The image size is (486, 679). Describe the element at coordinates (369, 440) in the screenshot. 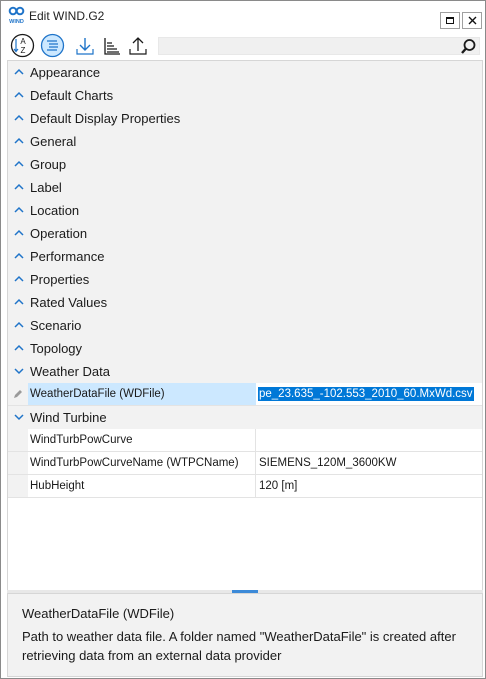

I see `property-value` at that location.